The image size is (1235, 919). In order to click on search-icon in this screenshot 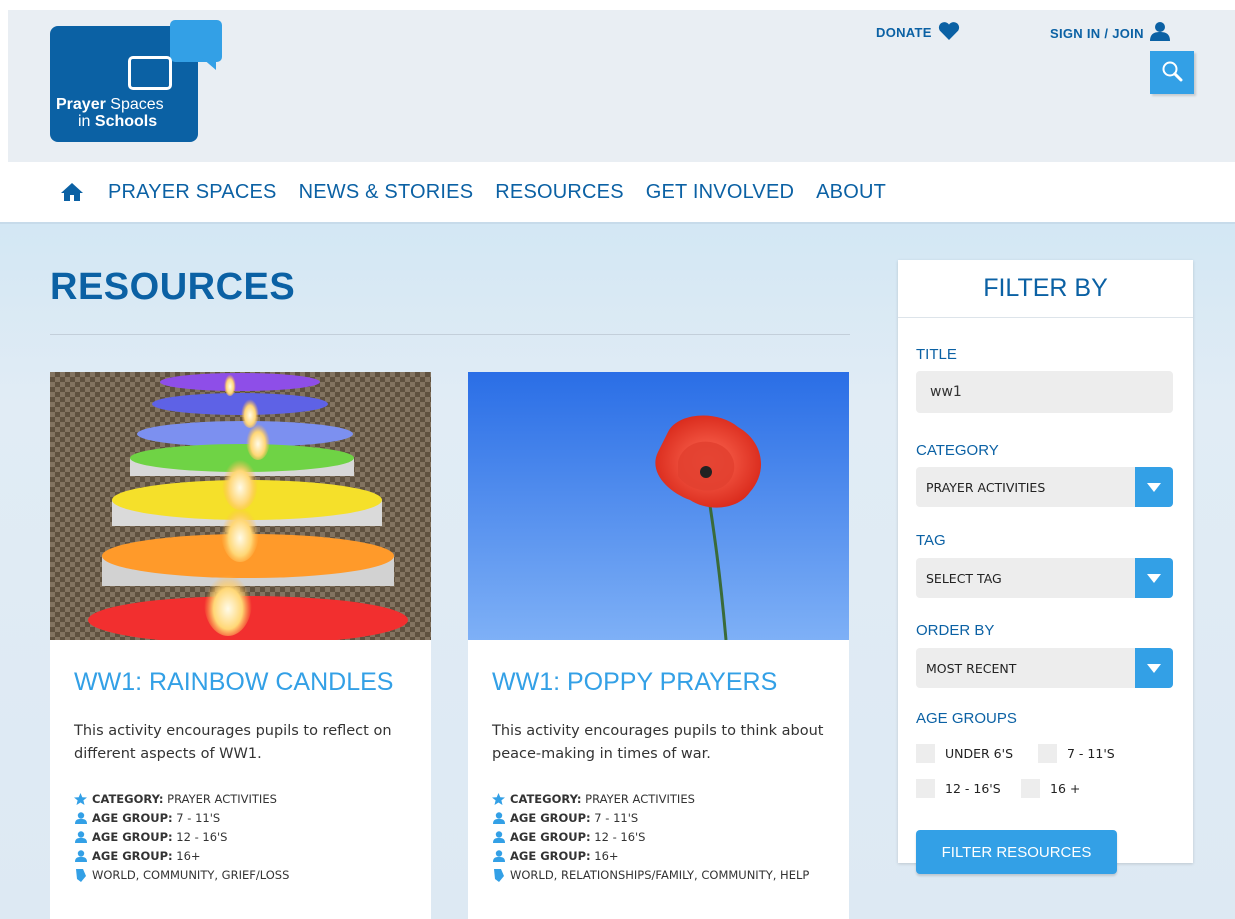, I will do `click(1172, 73)`.